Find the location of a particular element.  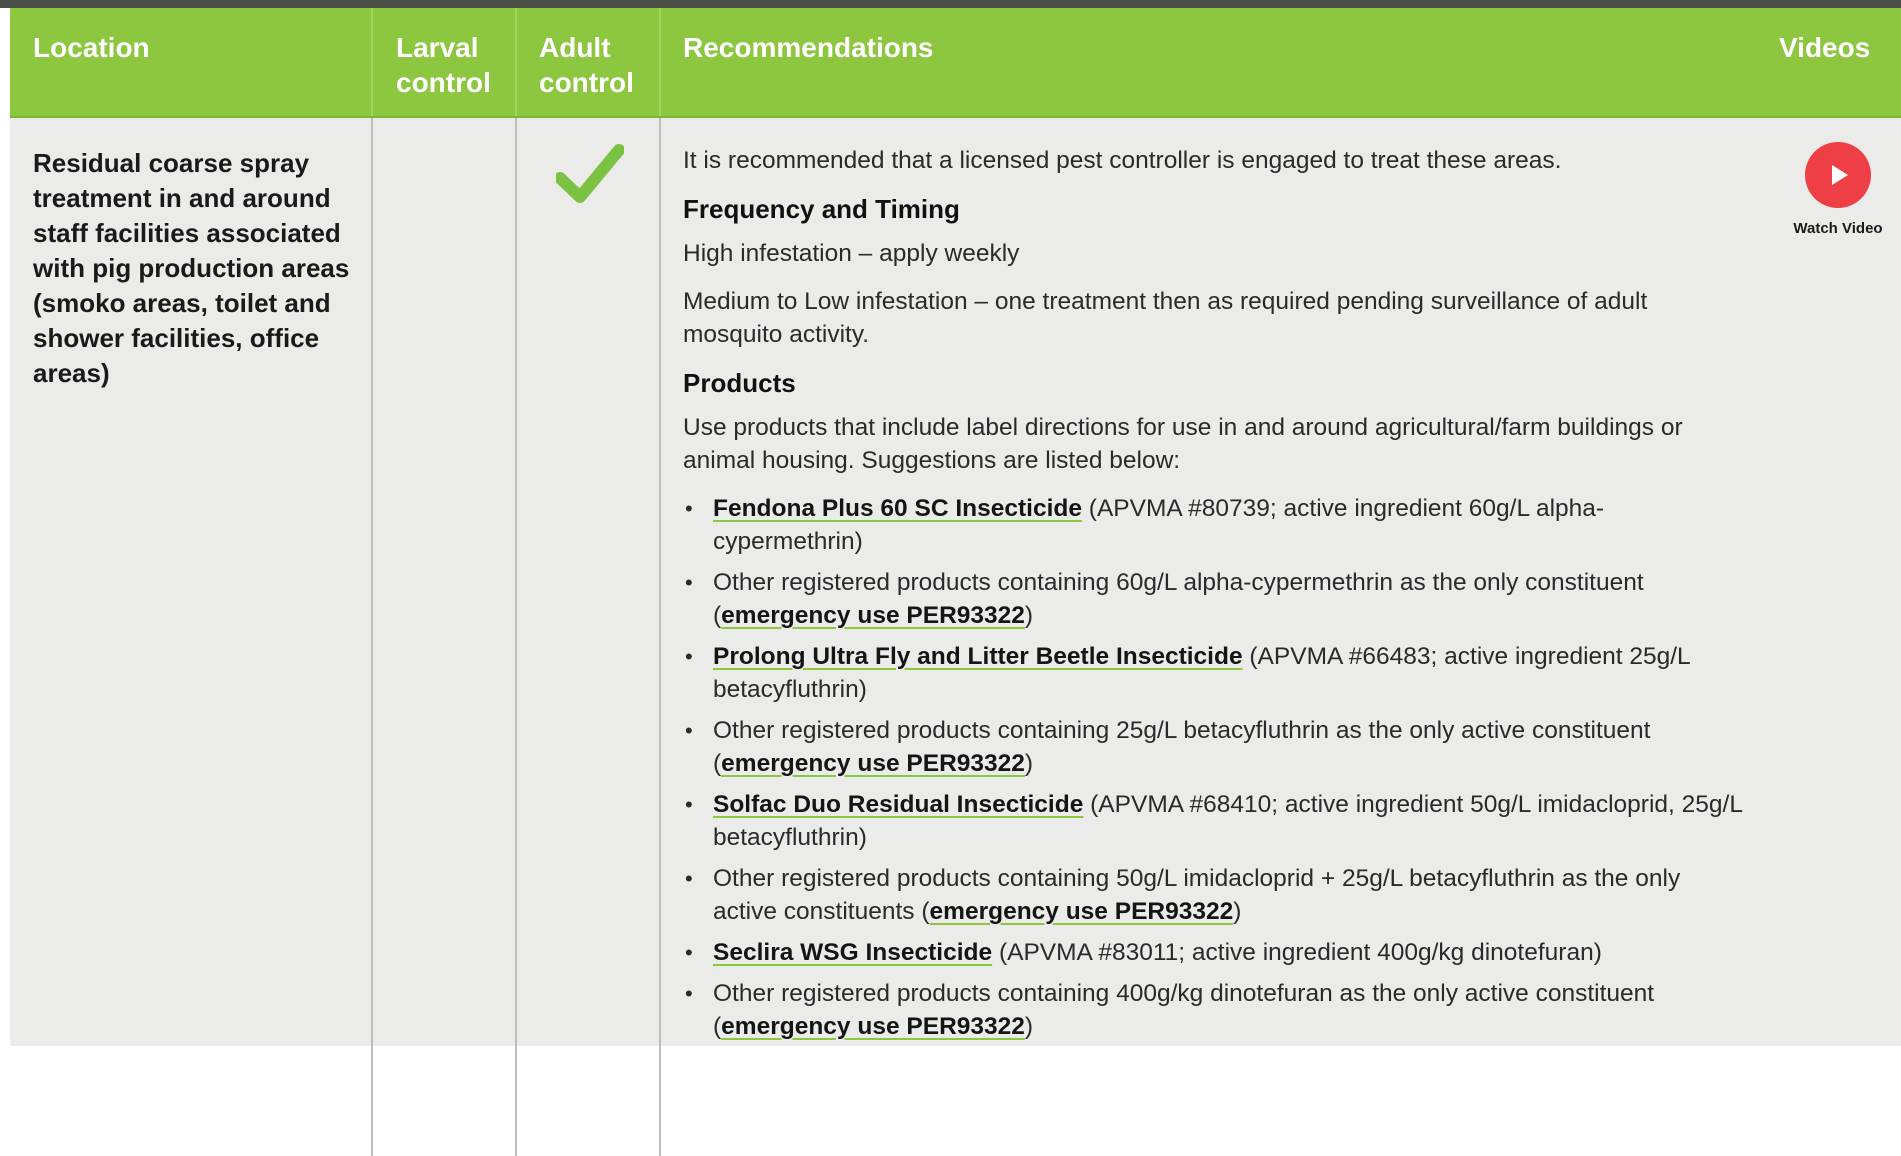

top-border is located at coordinates (950, 4).